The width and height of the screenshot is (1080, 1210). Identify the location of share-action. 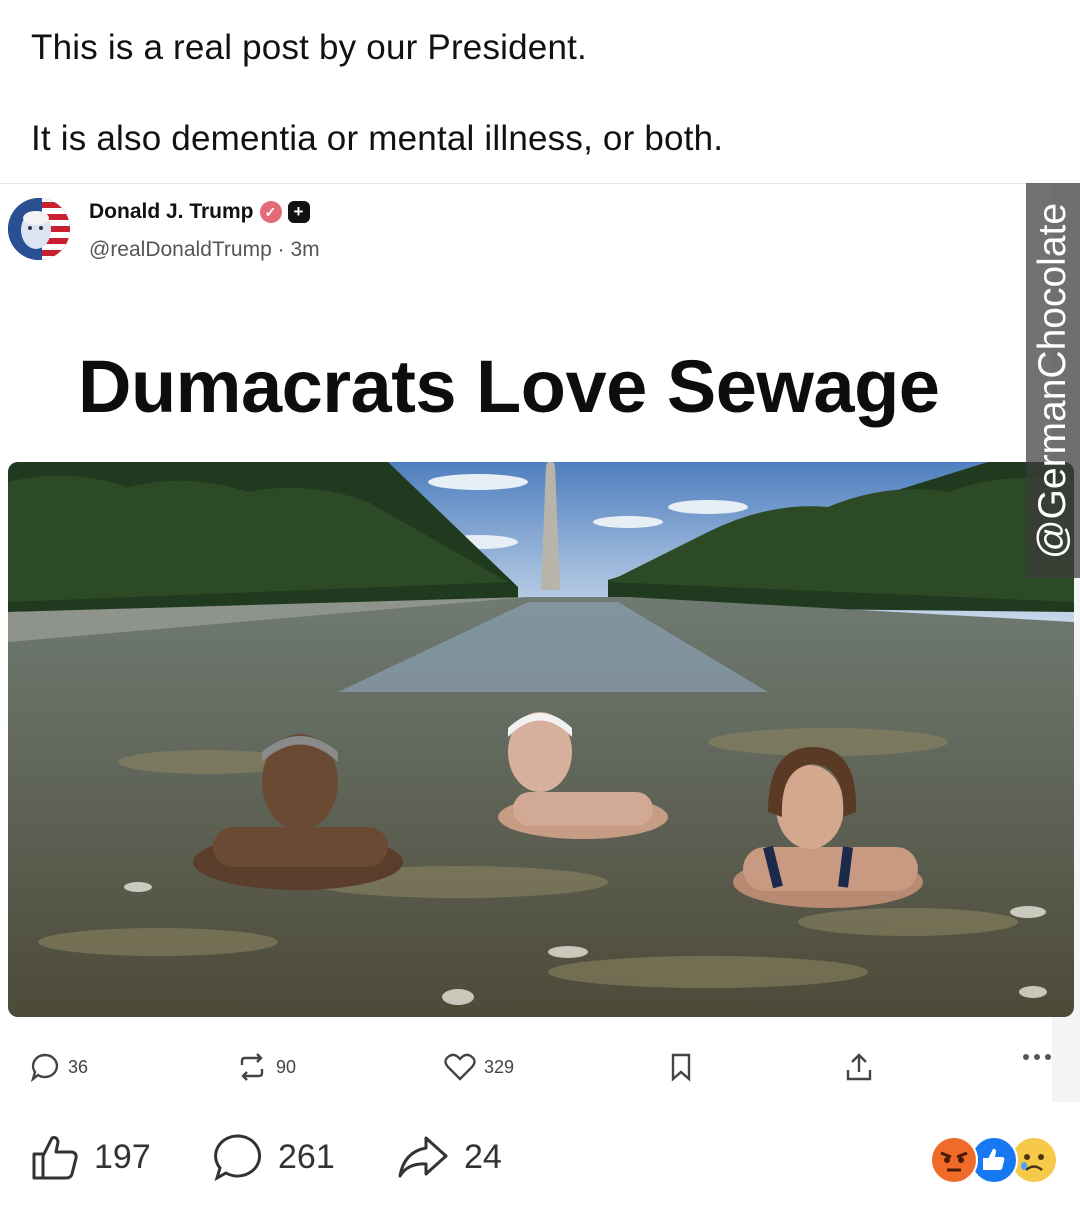
(859, 1067).